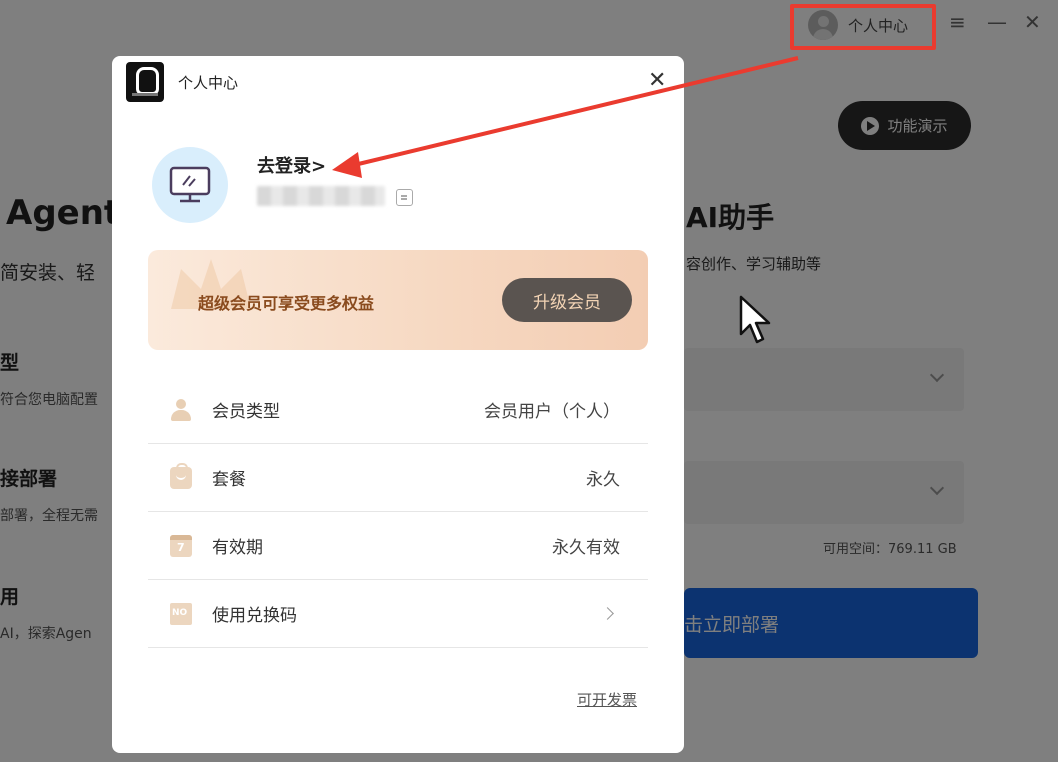  What do you see at coordinates (755, 319) in the screenshot?
I see `cursor-icon` at bounding box center [755, 319].